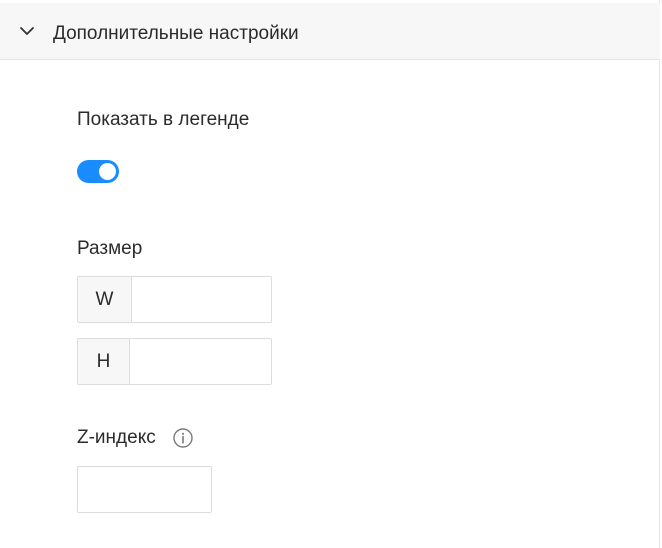  I want to click on advanced-settings-header: Дополнительные настройки, so click(330, 31).